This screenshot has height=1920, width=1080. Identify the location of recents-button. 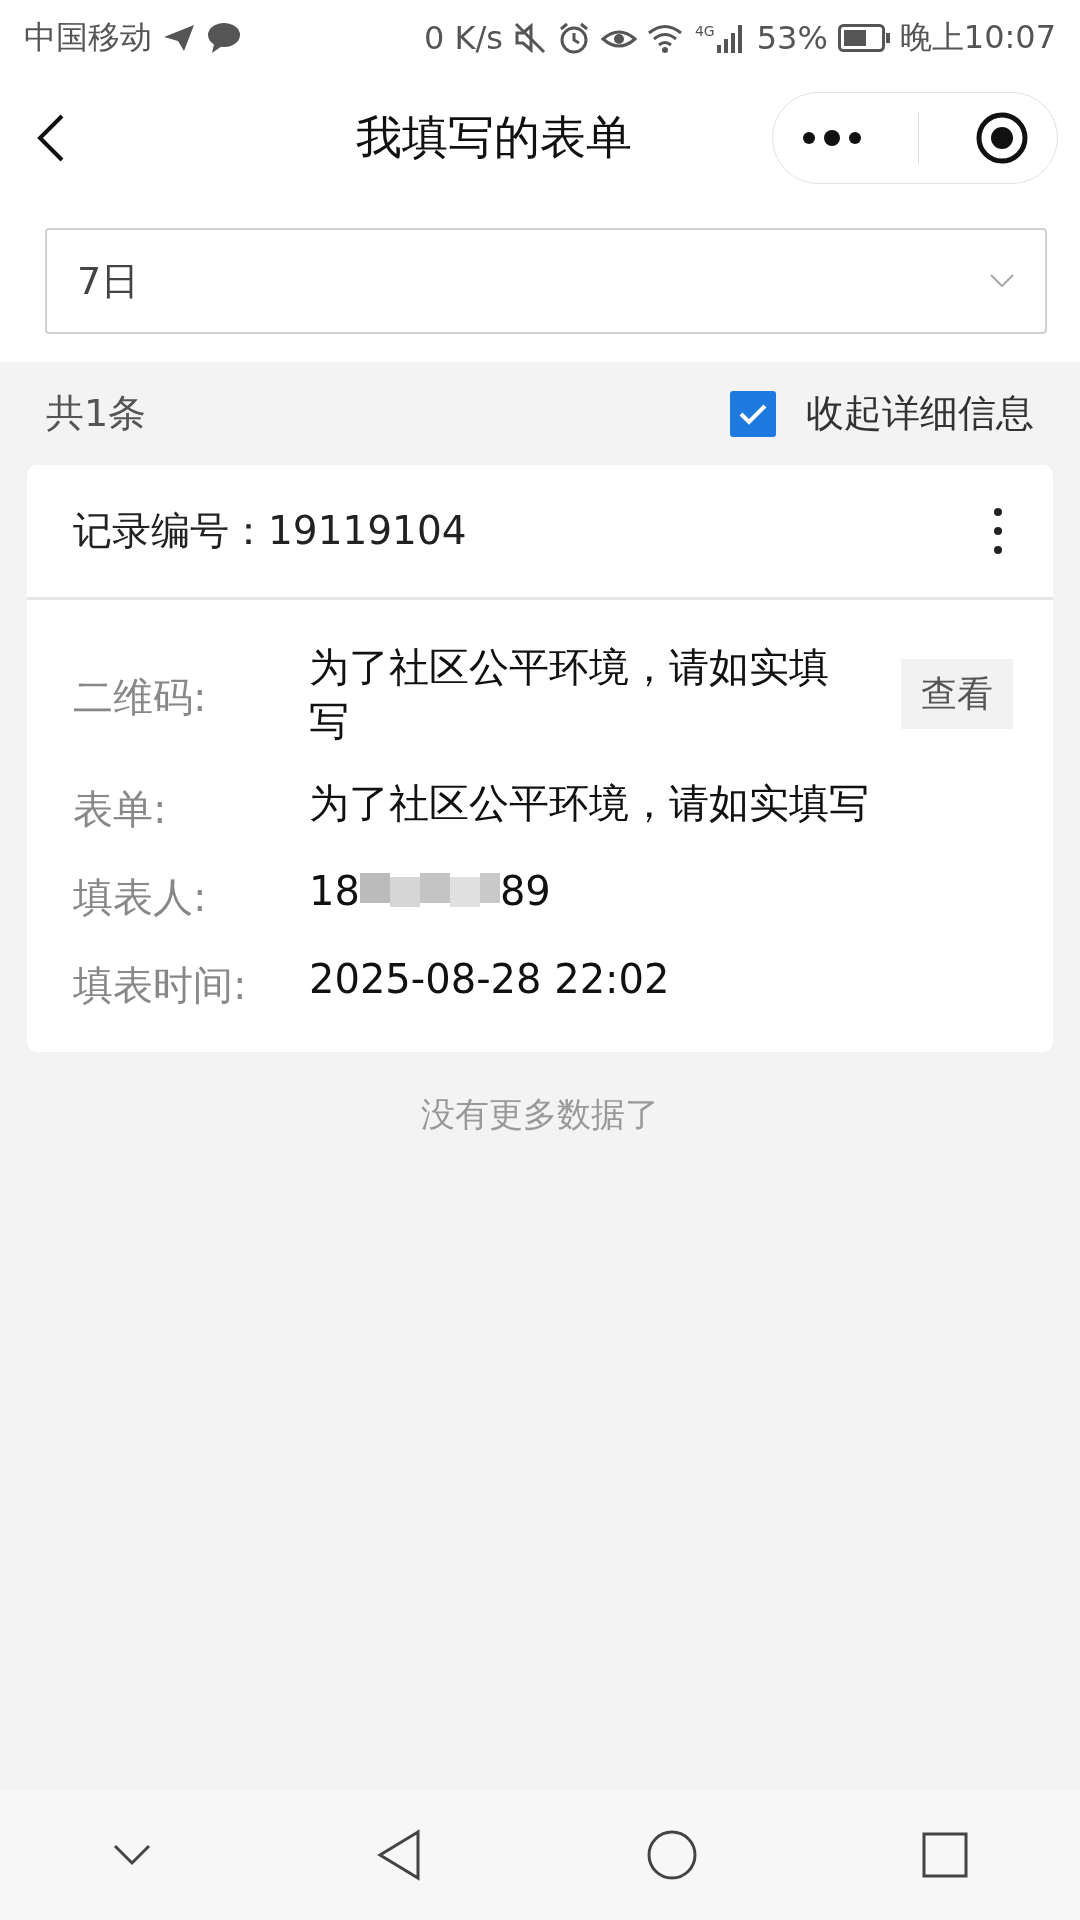
(945, 1855).